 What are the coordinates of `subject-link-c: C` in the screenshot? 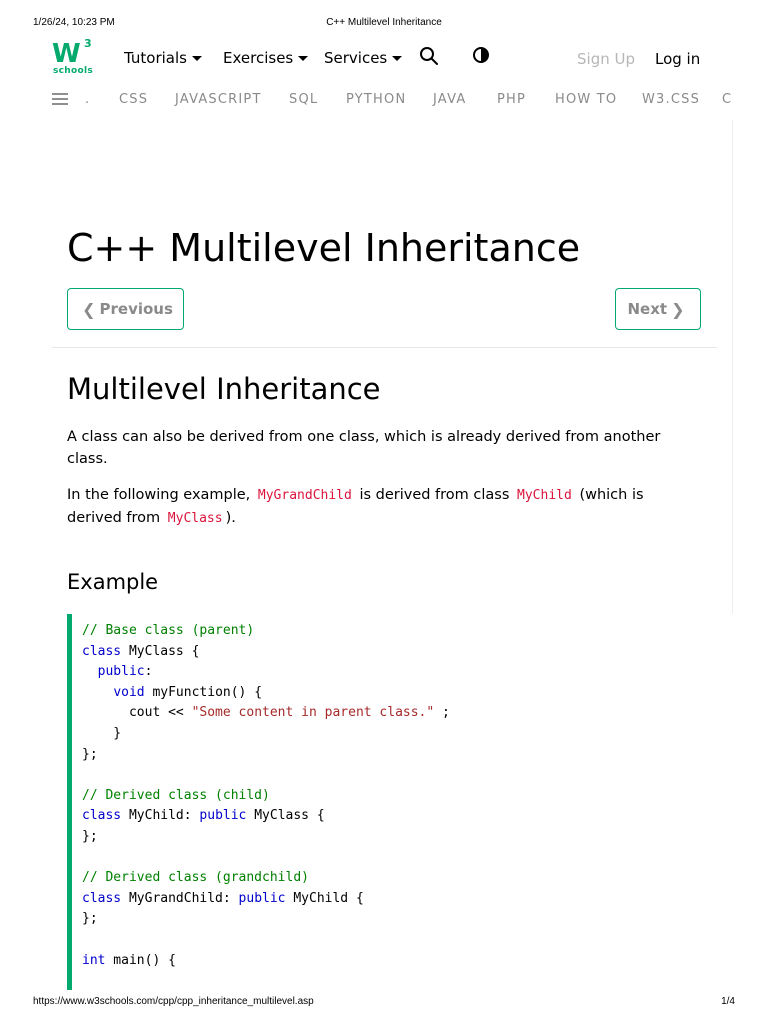 It's located at (727, 99).